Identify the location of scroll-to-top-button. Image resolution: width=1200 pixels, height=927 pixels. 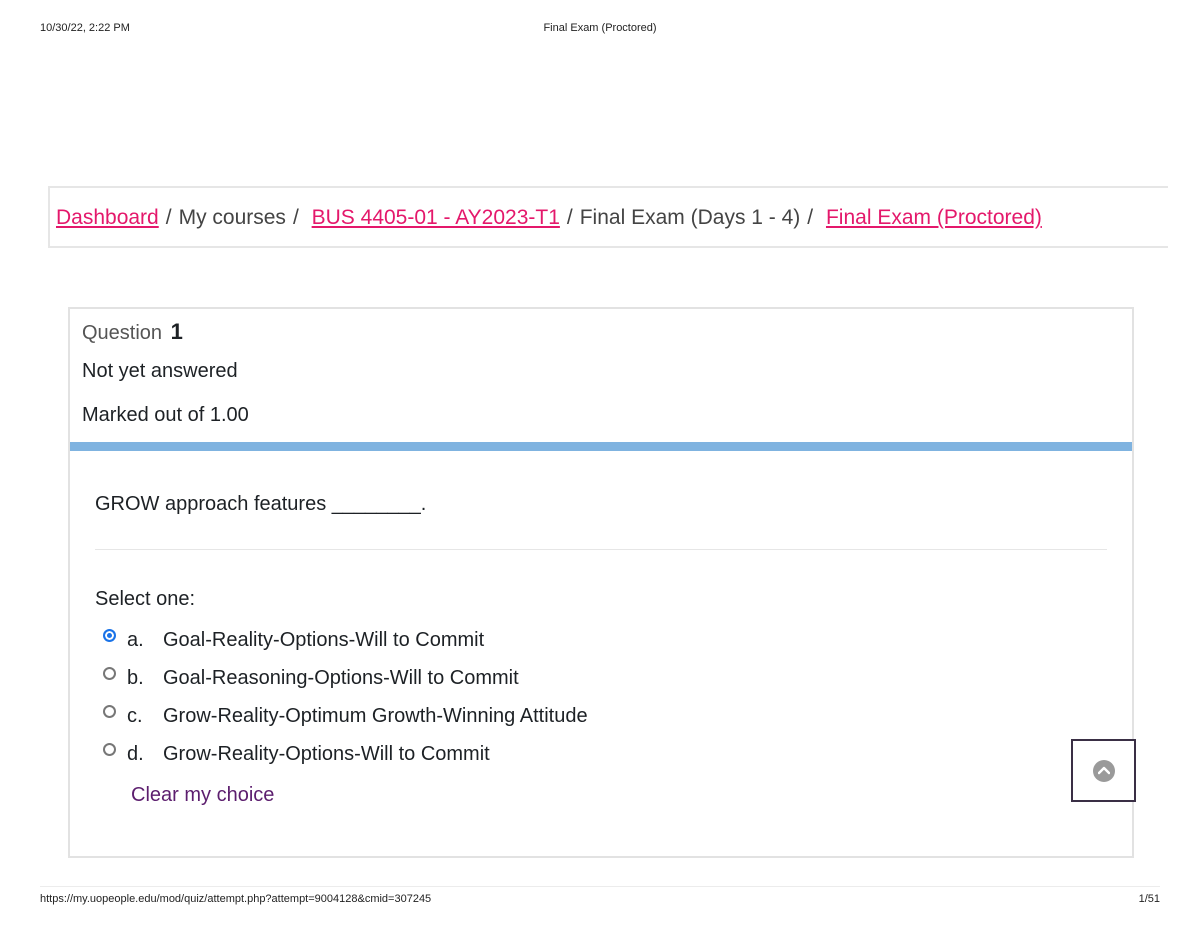
(1103, 770).